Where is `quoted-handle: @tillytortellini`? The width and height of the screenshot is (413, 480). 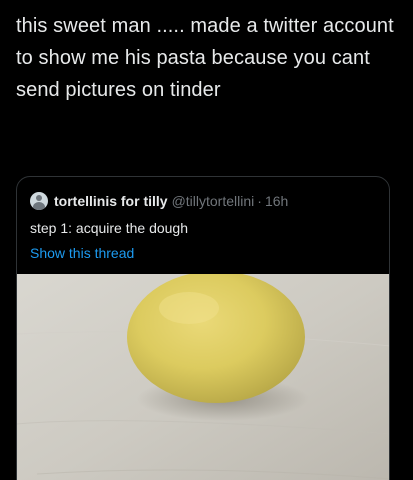
quoted-handle: @tillytortellini is located at coordinates (213, 201).